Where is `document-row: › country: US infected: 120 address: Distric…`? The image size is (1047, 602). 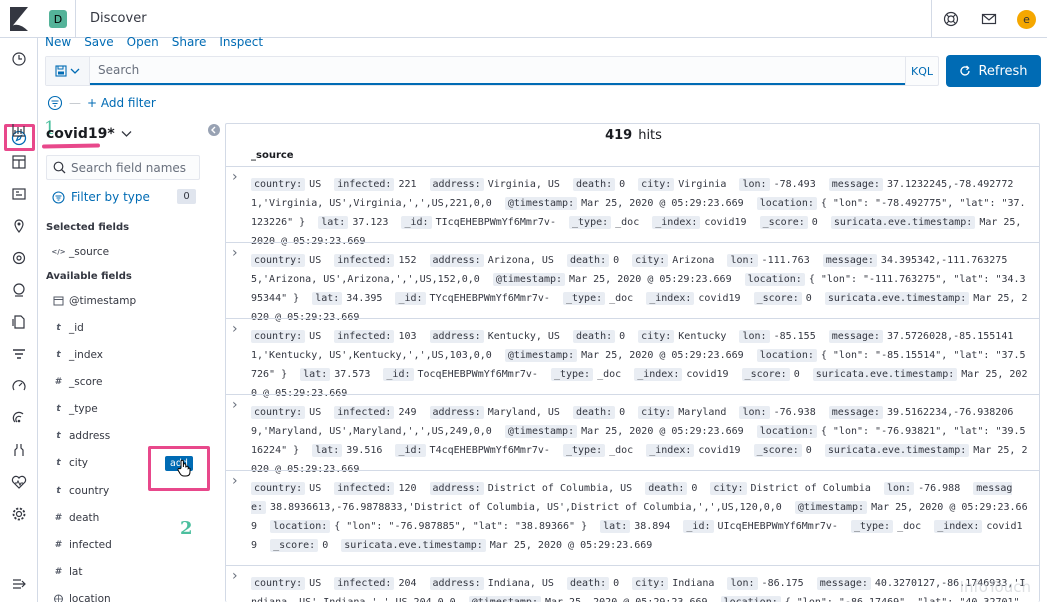 document-row: › country: US infected: 120 address: Distric… is located at coordinates (632, 517).